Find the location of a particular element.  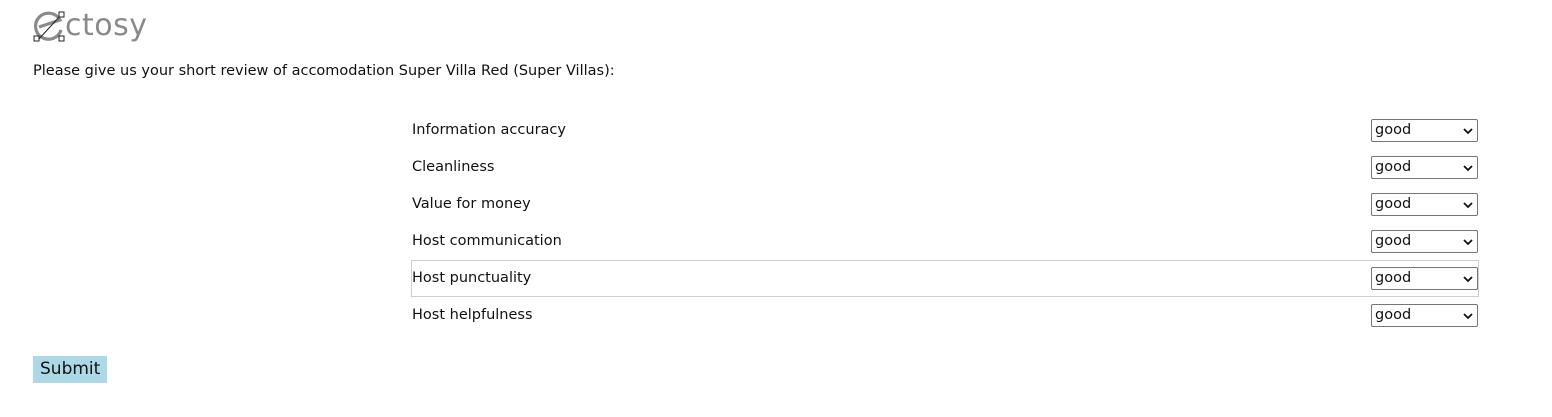

rating-row-host-punctuality: Host punctuality good is located at coordinates (945, 278).